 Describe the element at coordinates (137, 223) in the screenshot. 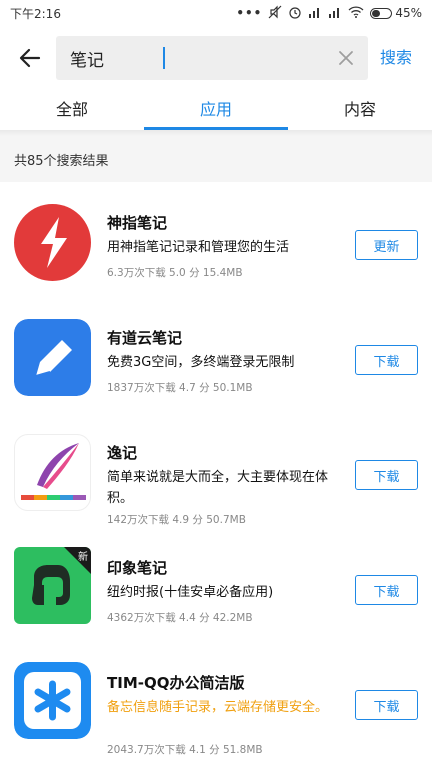

I see `app-name: 神指笔记` at that location.